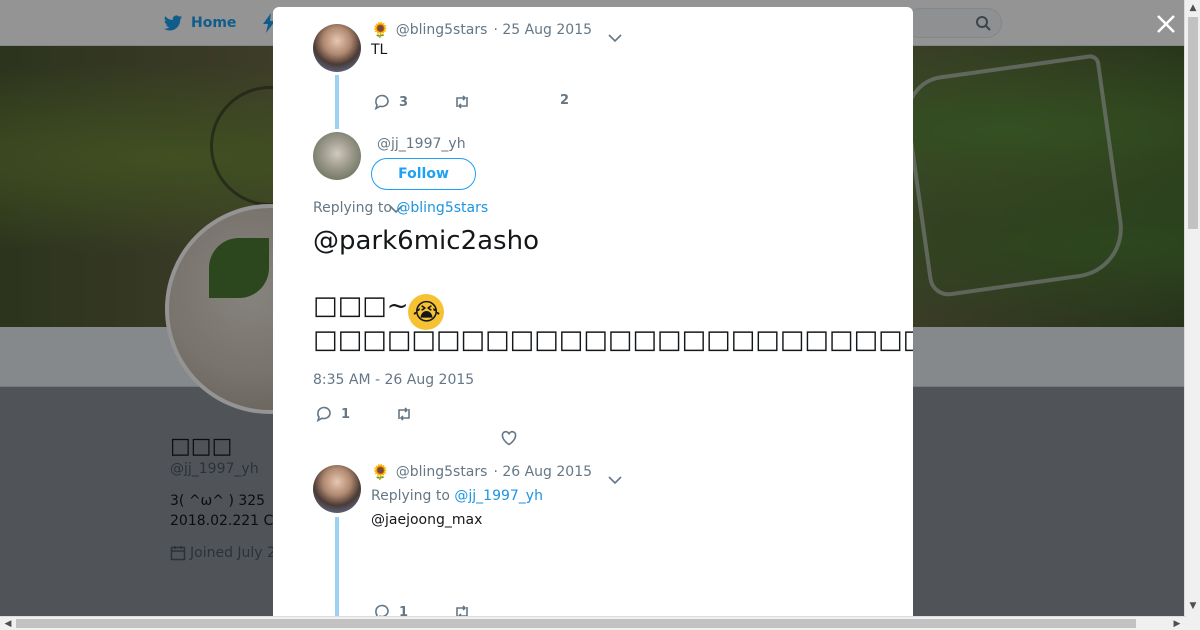 Image resolution: width=1200 pixels, height=630 pixels. I want to click on replying-to-label: Replying to @bling5stars, so click(400, 208).